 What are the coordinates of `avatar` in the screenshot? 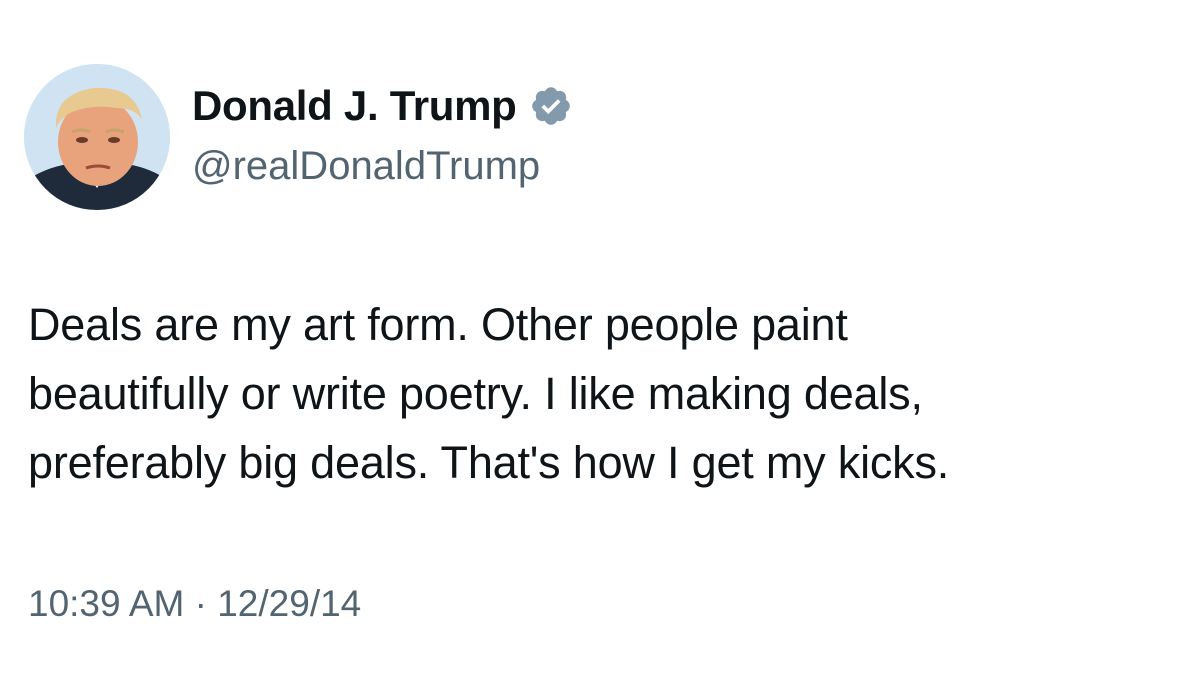 It's located at (97, 137).